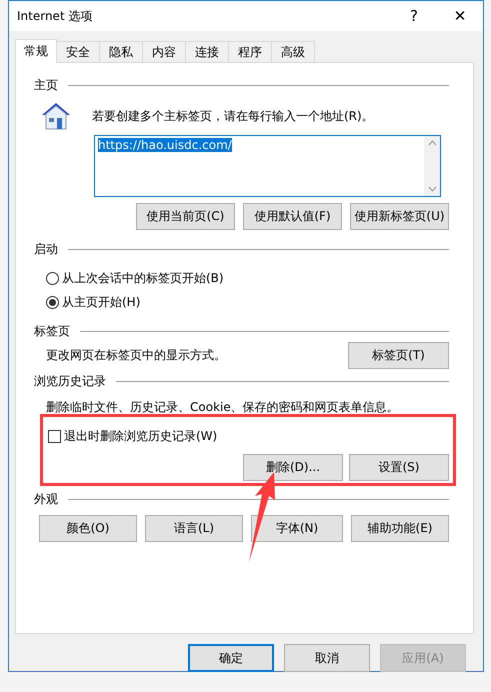  Describe the element at coordinates (101, 302) in the screenshot. I see `radio-label: 从主页开始(H)` at that location.